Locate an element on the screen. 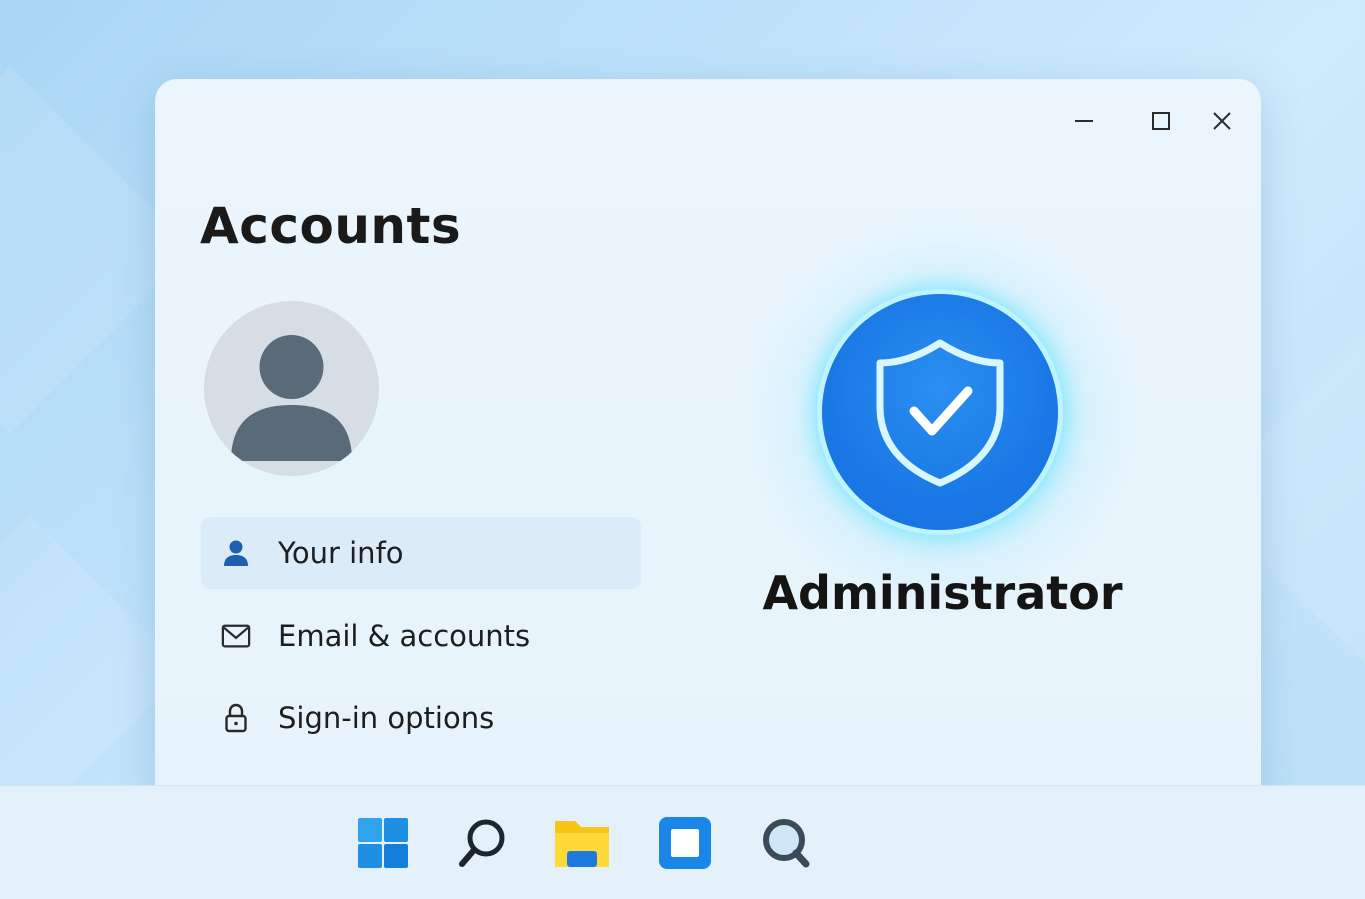  user-avatar-icon is located at coordinates (291, 398).